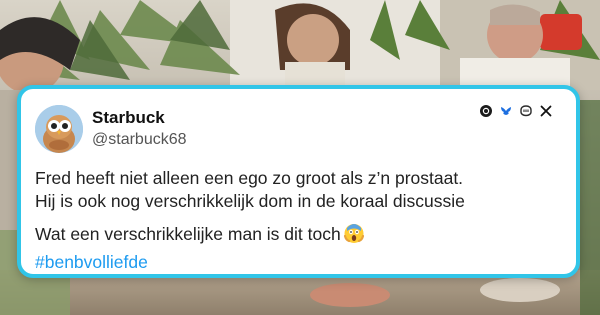 This screenshot has height=315, width=600. Describe the element at coordinates (526, 111) in the screenshot. I see `mastodon-icon` at that location.